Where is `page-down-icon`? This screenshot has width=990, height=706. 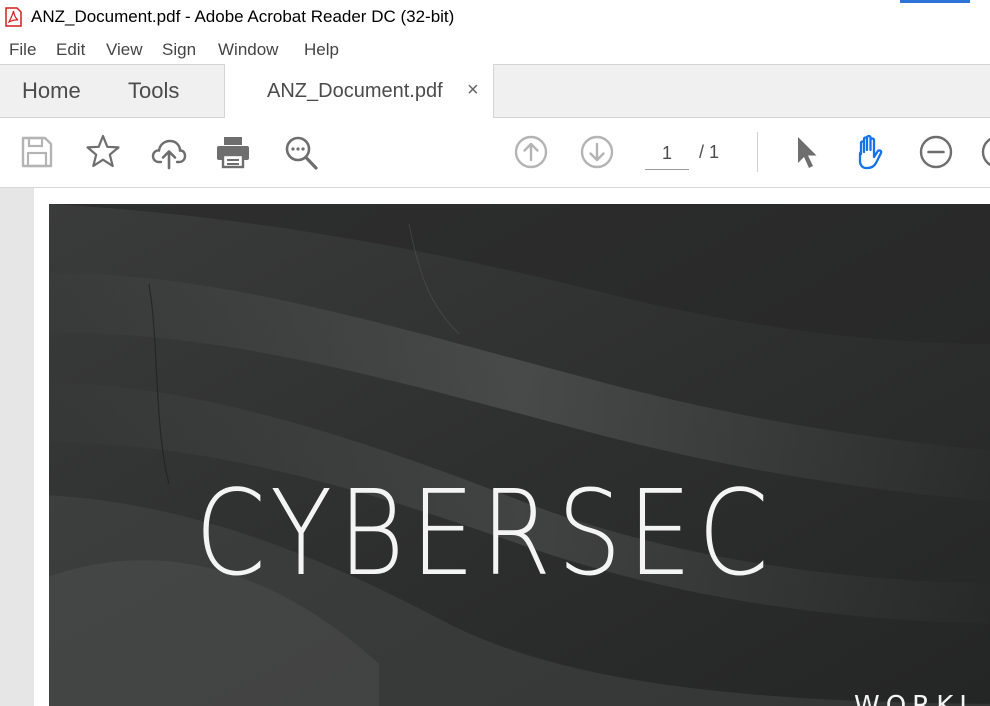 page-down-icon is located at coordinates (597, 152).